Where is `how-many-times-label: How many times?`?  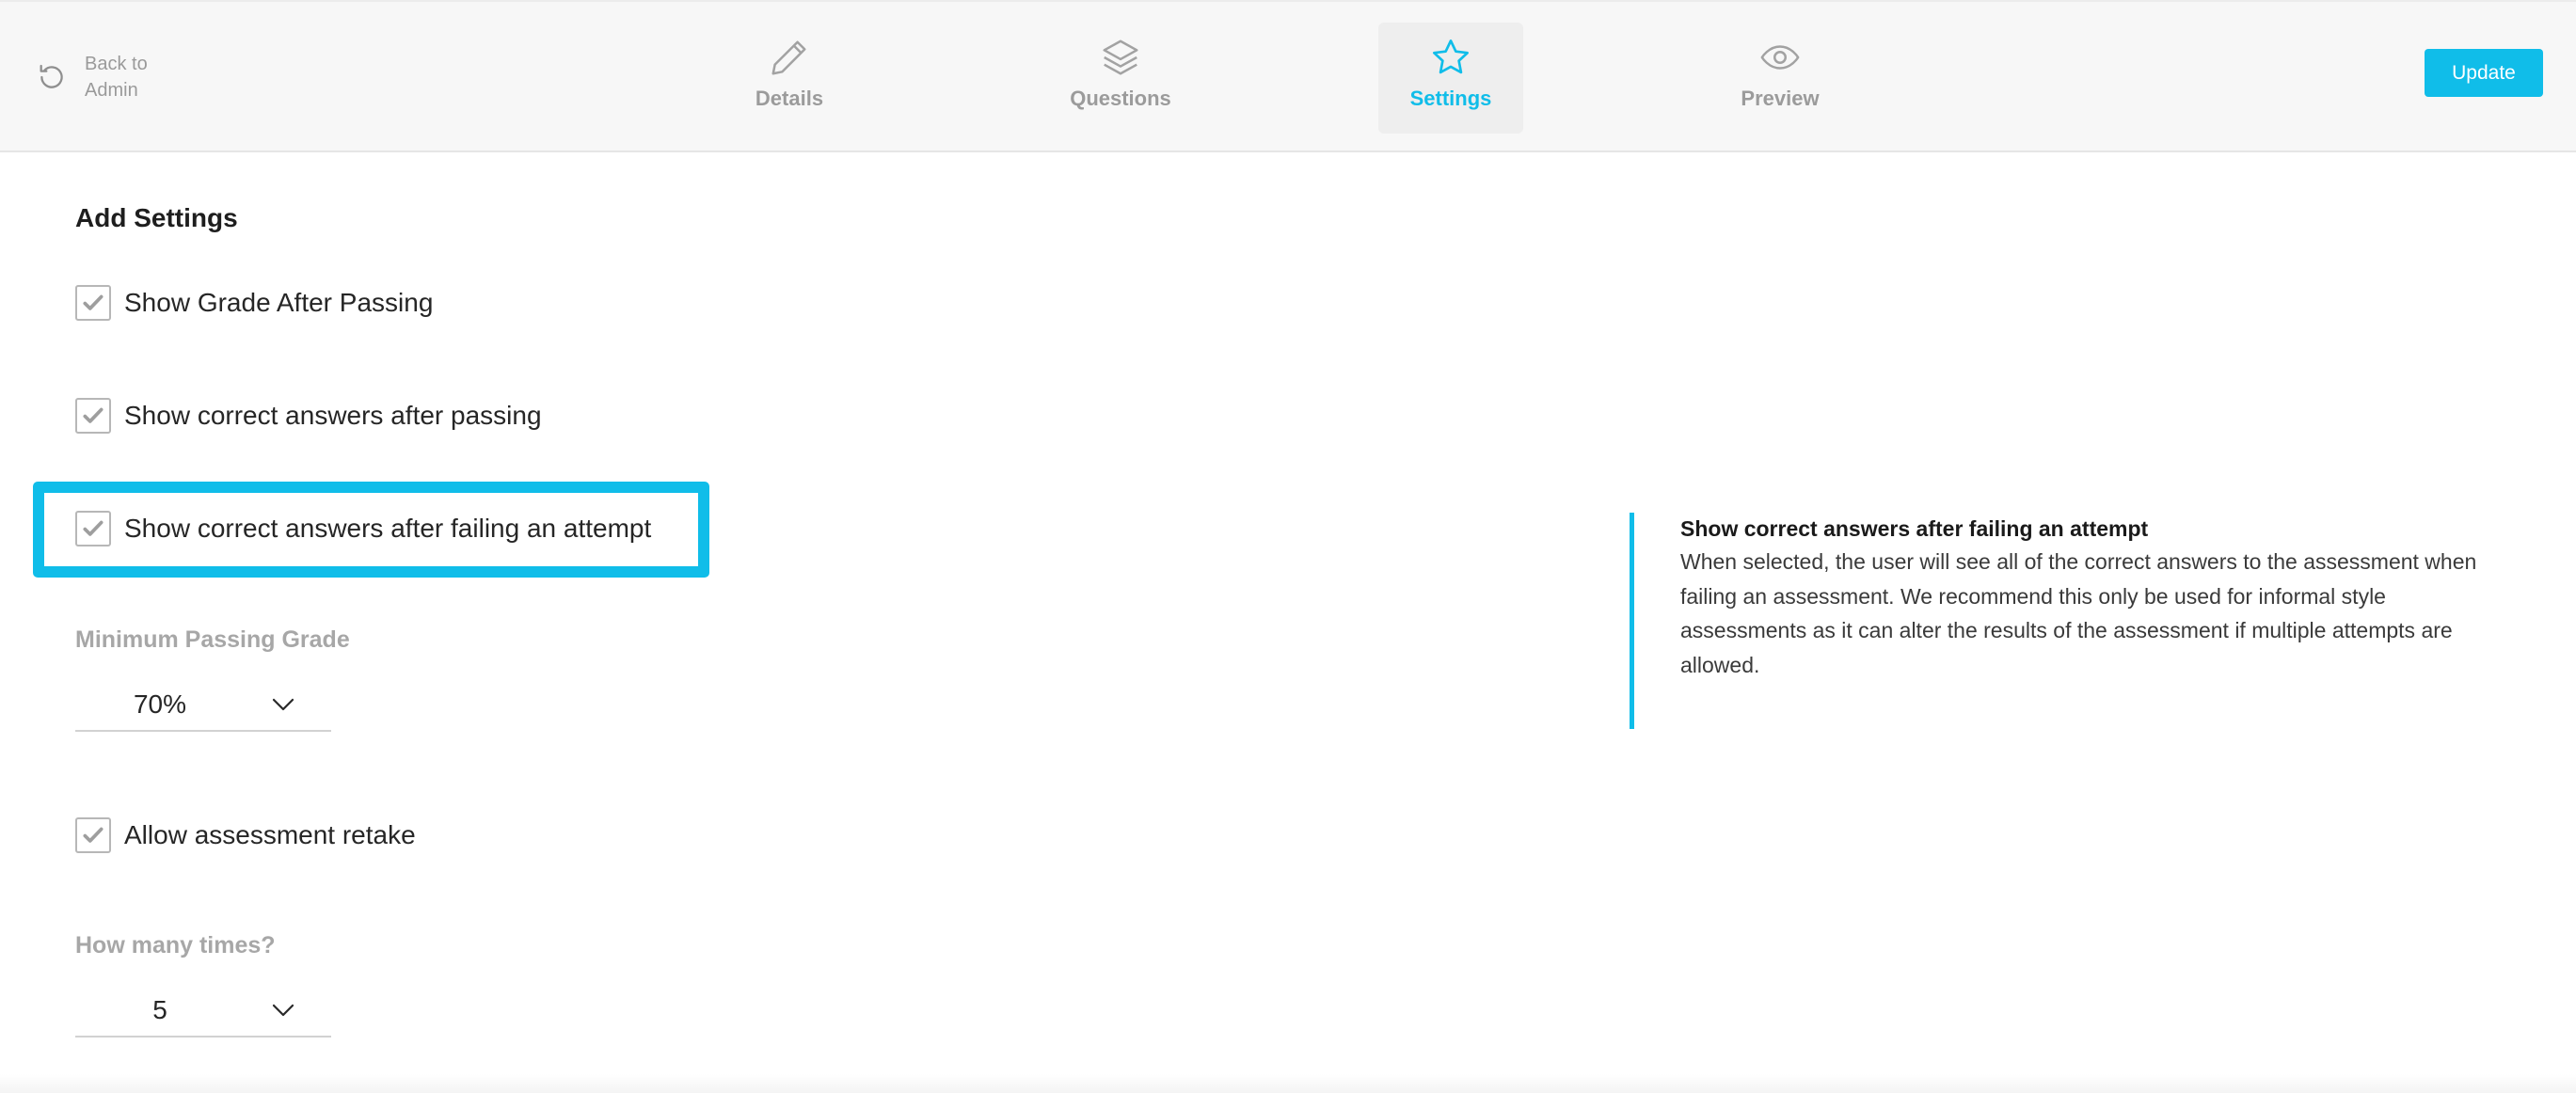 how-many-times-label: How many times? is located at coordinates (176, 945).